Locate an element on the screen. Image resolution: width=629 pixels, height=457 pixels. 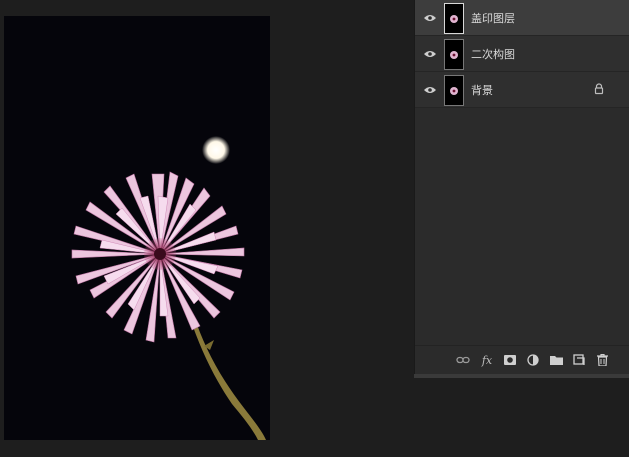
link-layers-icon is located at coordinates (463, 360).